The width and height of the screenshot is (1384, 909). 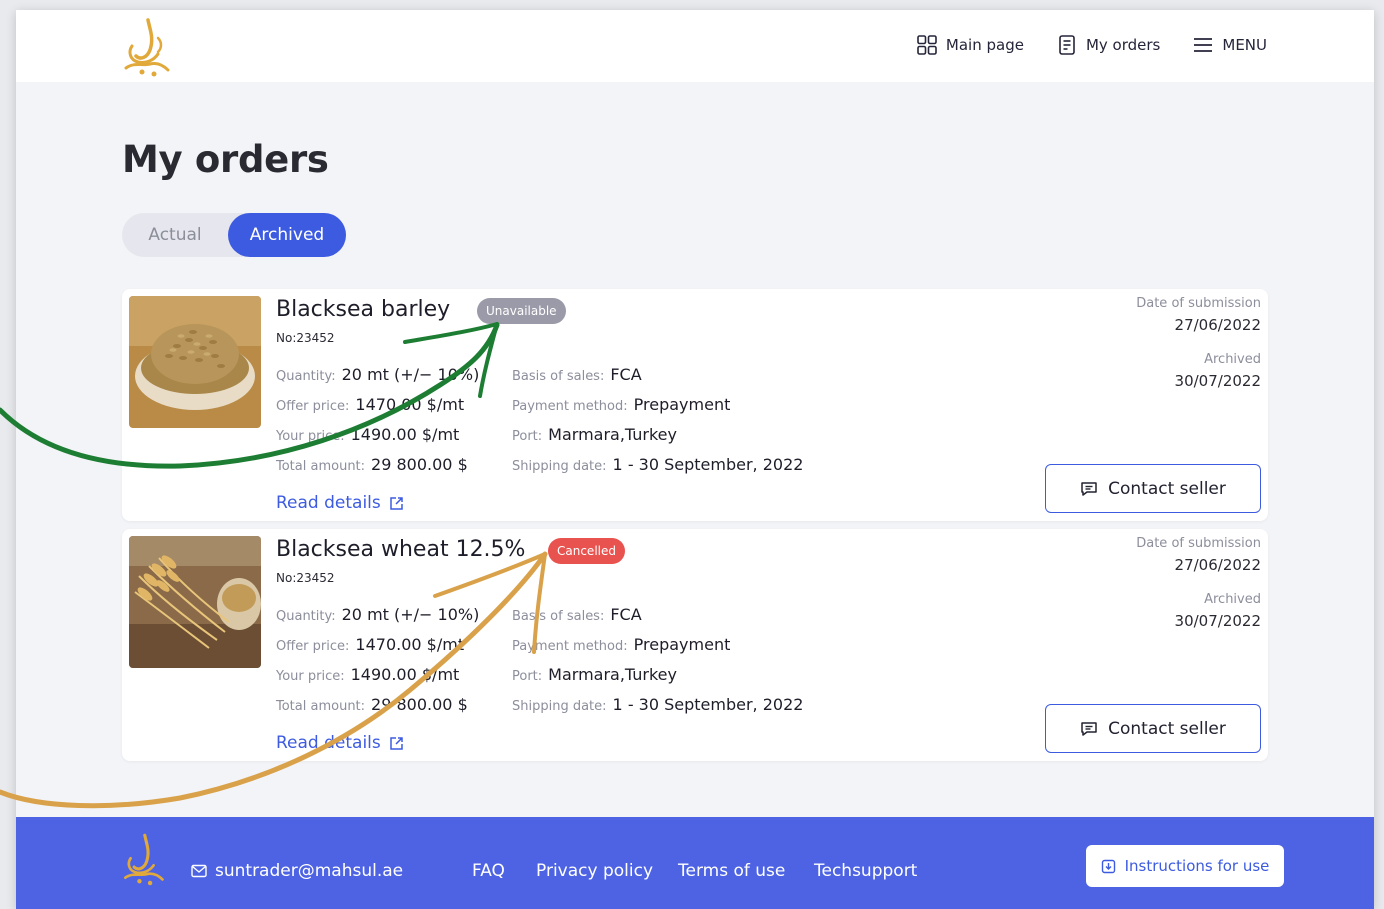 I want to click on port-label: Port:, so click(x=527, y=676).